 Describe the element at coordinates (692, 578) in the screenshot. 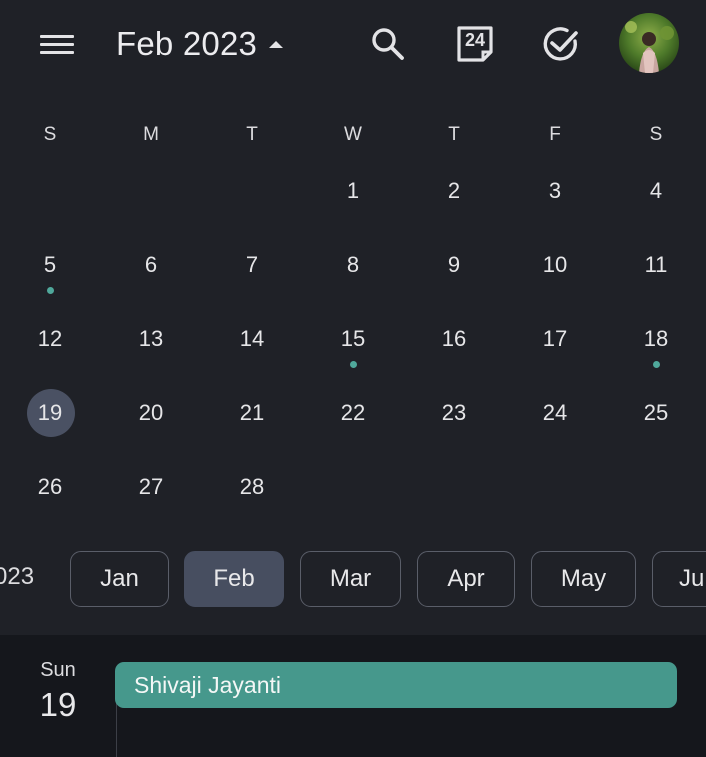

I see `month-chip-label: Ju` at that location.